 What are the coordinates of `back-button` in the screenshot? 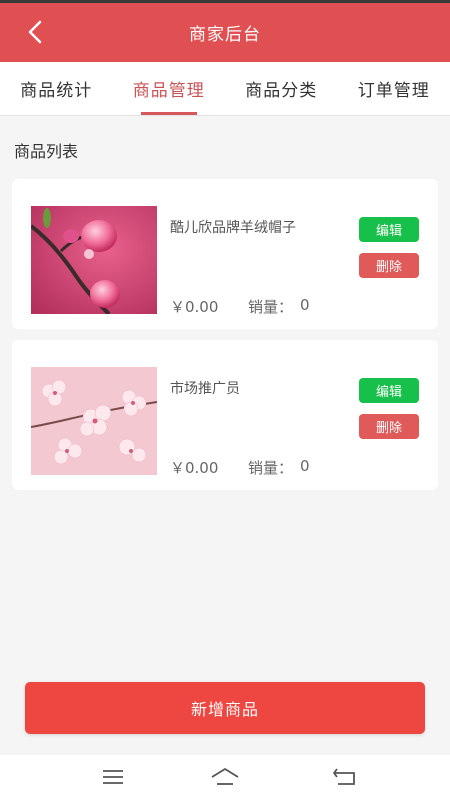 It's located at (36, 32).